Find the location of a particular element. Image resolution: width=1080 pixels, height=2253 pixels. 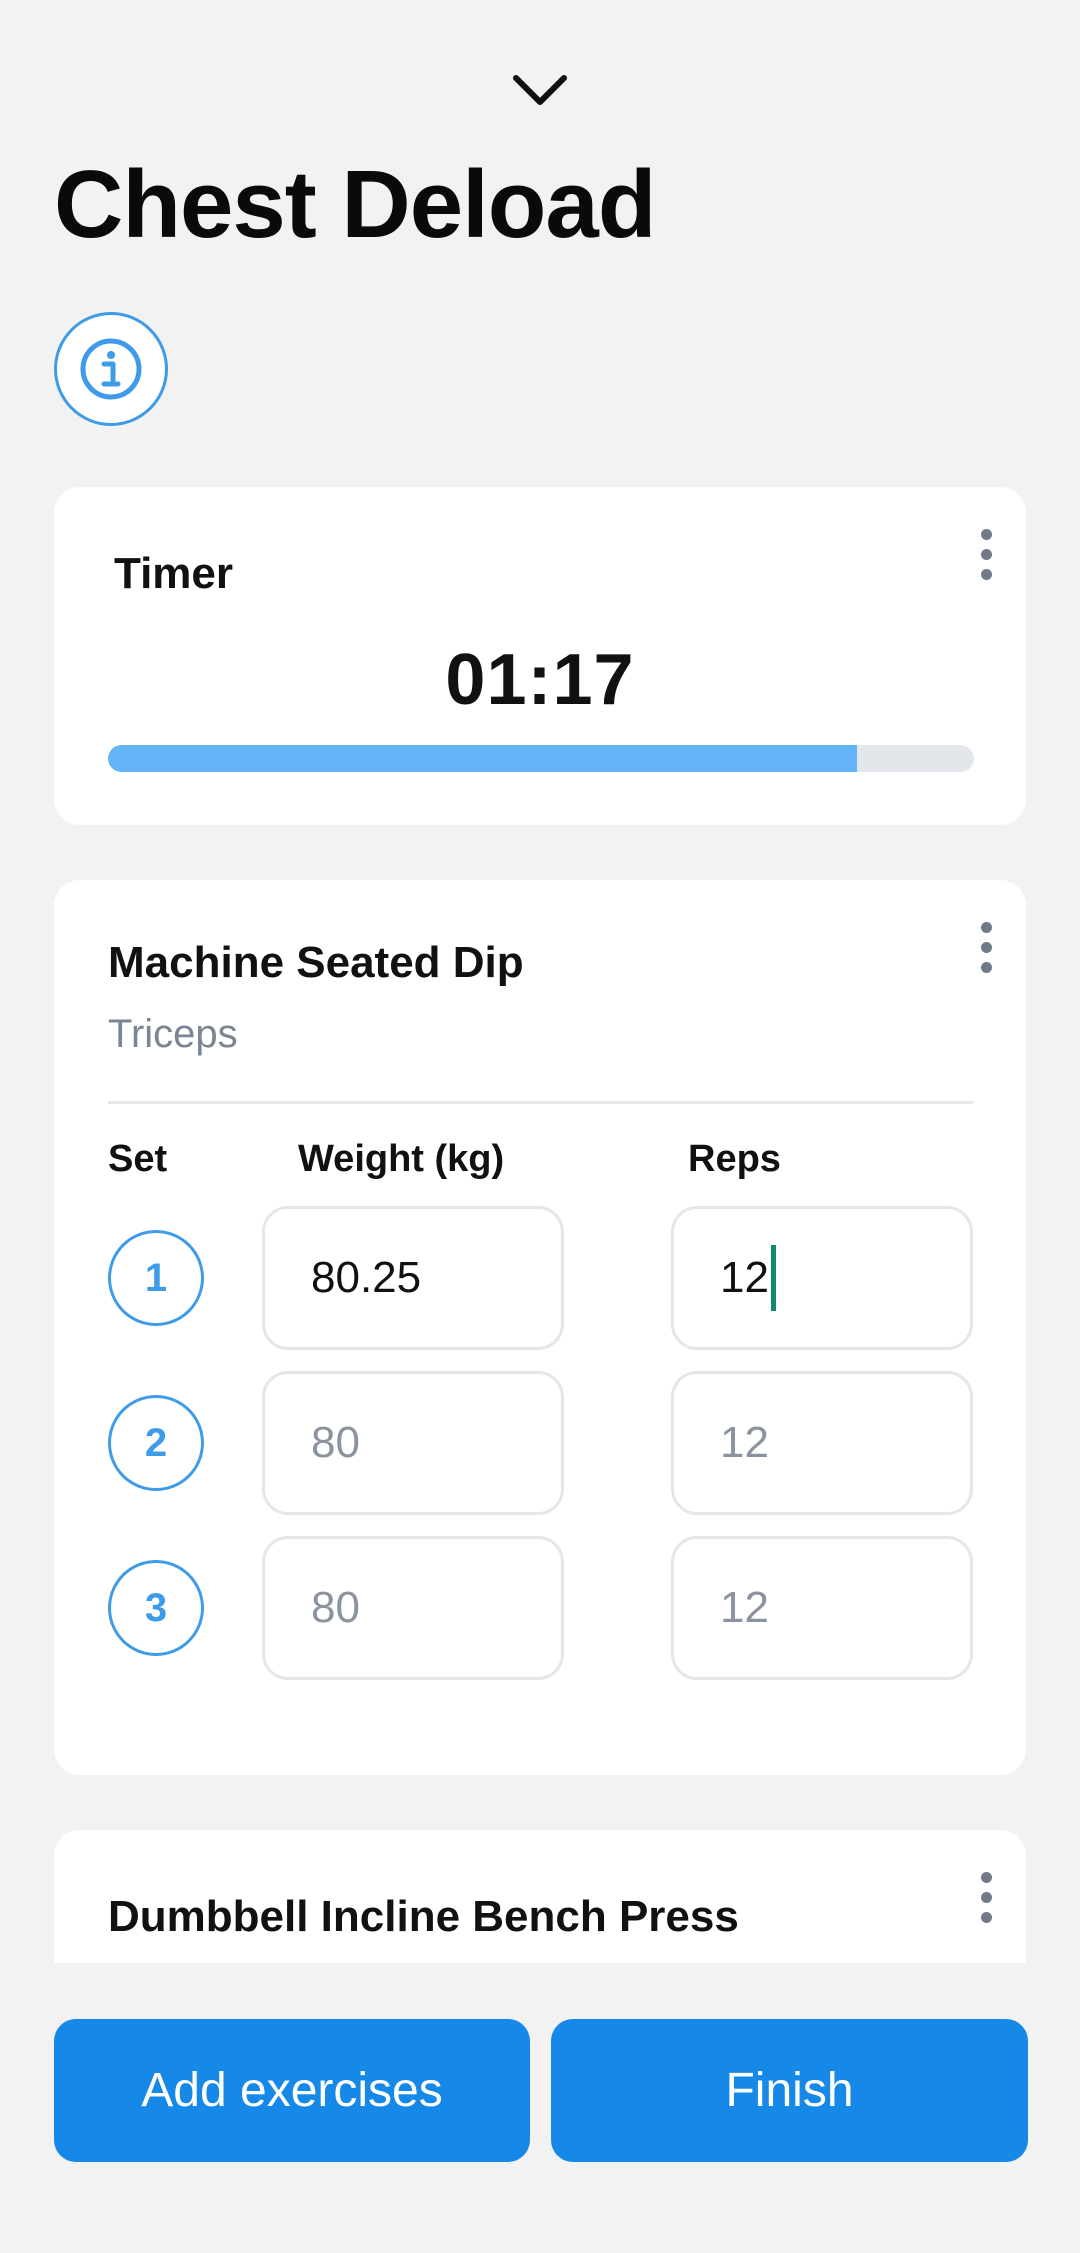

add-exercises-button: Add exercises is located at coordinates (292, 2090).